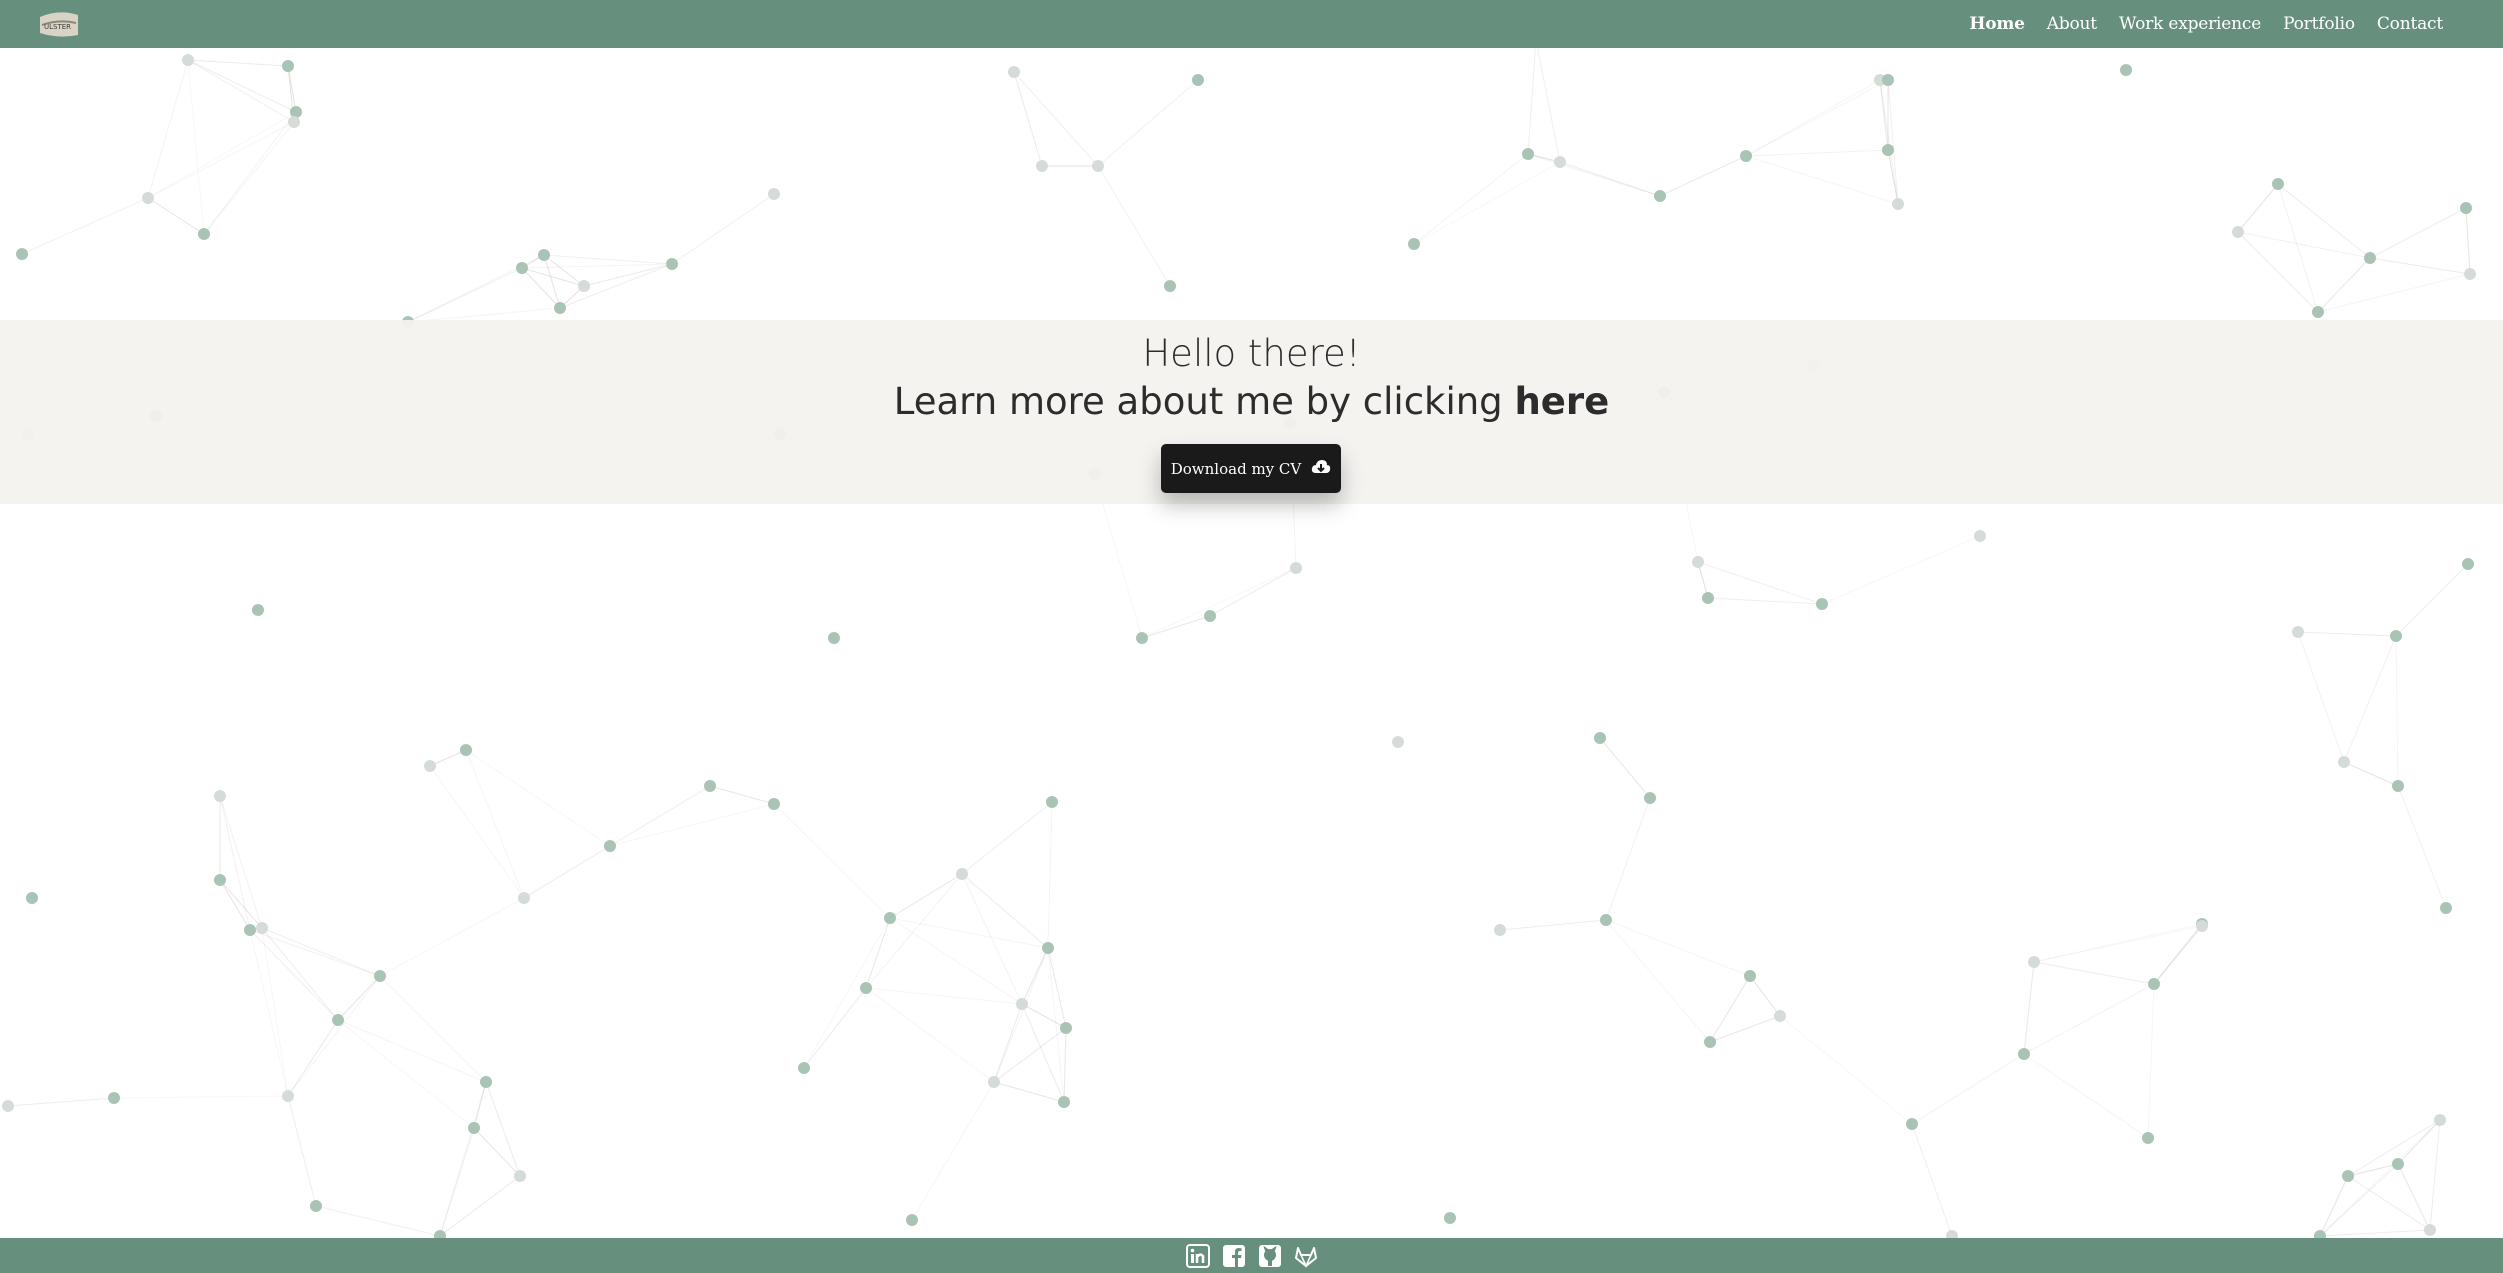  What do you see at coordinates (59, 24) in the screenshot?
I see `ulster-logo-icon: ULSTER` at bounding box center [59, 24].